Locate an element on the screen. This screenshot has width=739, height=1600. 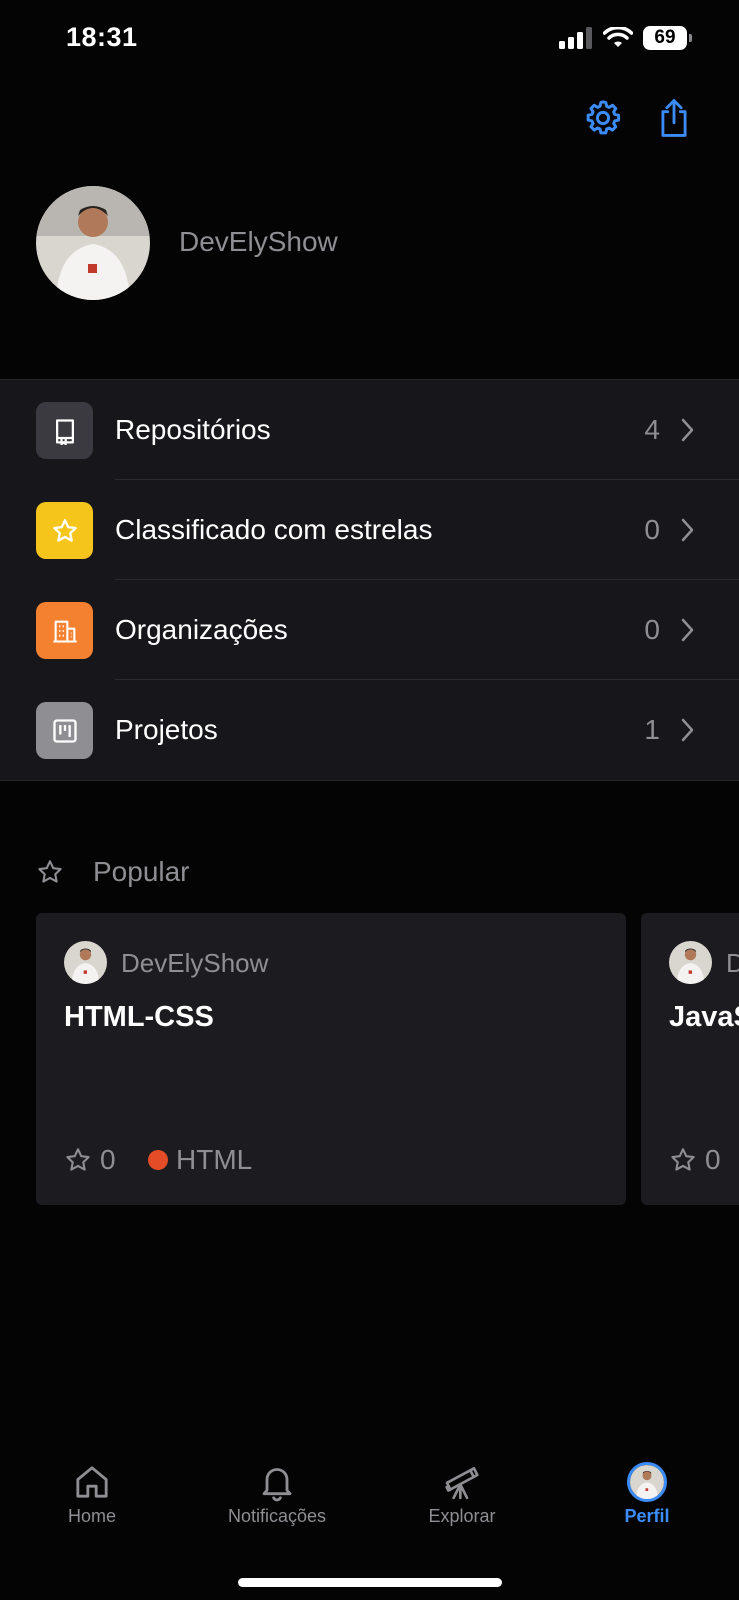
status-indicators: 69 is located at coordinates (625, 38).